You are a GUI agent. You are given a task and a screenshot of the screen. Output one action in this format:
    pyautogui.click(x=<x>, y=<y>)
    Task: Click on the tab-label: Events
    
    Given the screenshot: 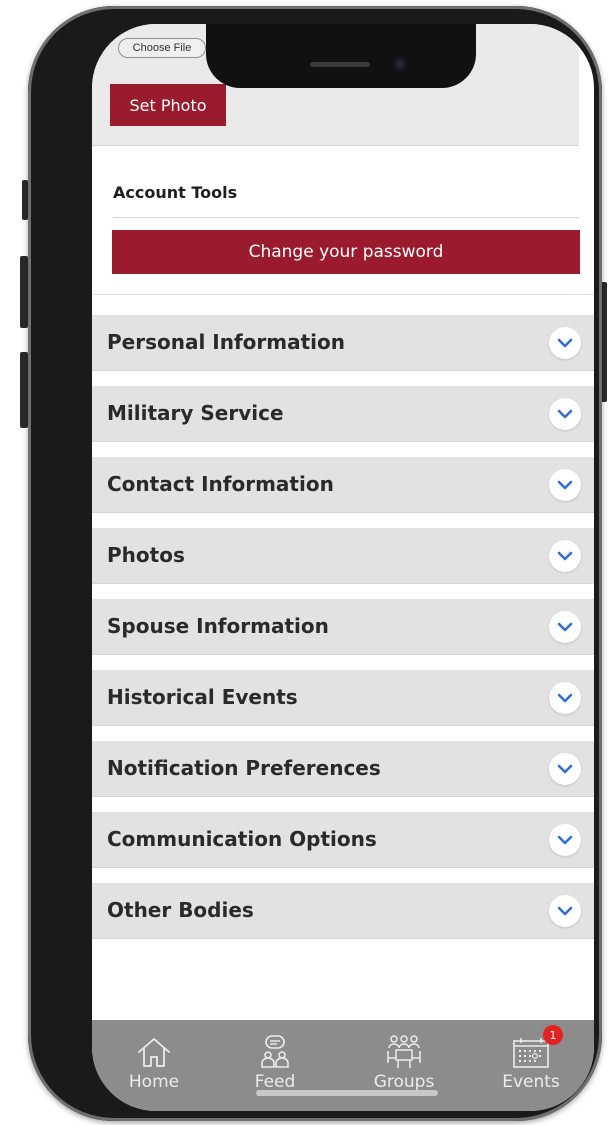 What is the action you would take?
    pyautogui.click(x=531, y=1082)
    